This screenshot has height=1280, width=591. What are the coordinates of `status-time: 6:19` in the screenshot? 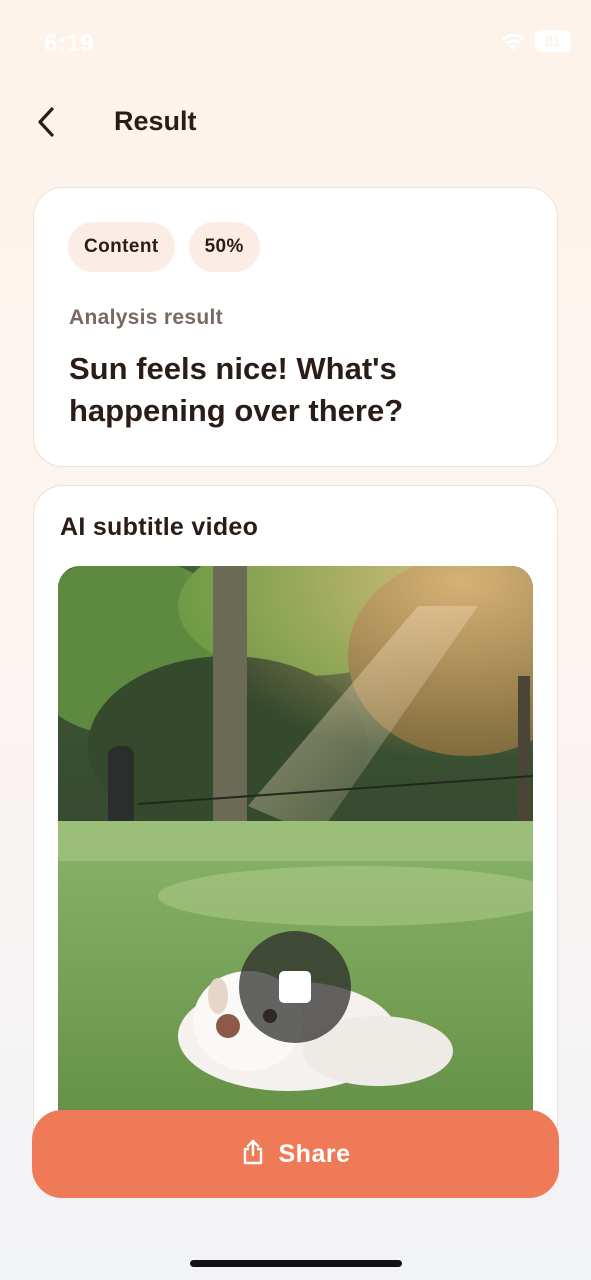 It's located at (69, 43).